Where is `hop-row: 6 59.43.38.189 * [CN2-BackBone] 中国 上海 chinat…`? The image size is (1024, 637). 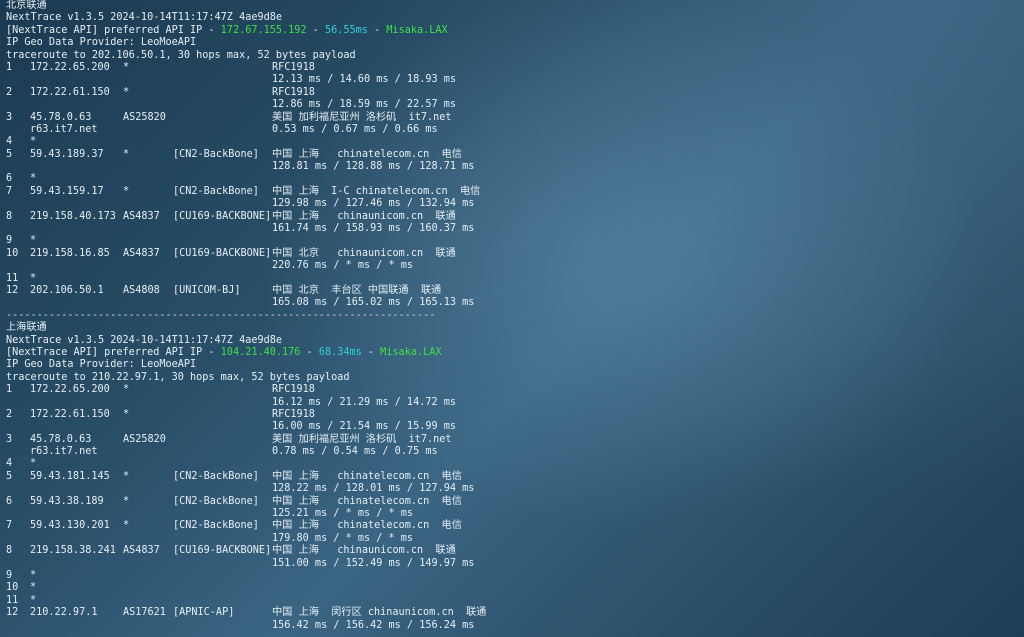 hop-row: 6 59.43.38.189 * [CN2-BackBone] 中国 上海 chinat… is located at coordinates (511, 502).